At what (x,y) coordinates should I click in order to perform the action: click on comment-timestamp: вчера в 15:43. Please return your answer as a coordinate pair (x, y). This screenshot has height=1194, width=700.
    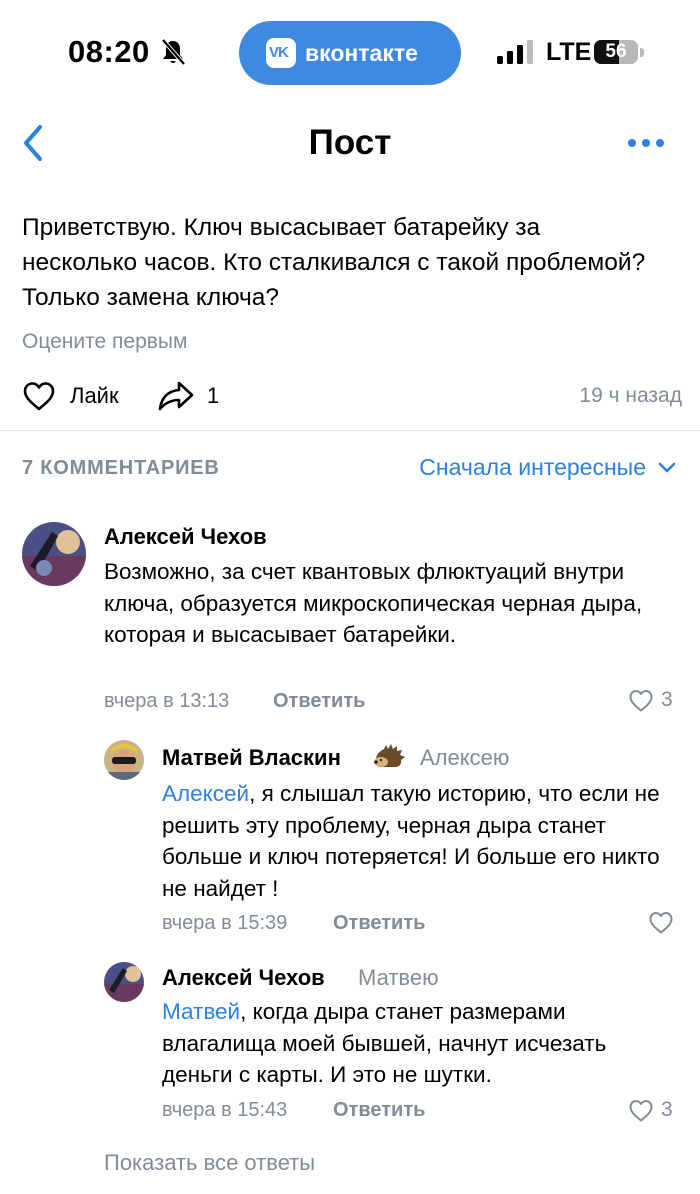
    Looking at the image, I should click on (225, 1110).